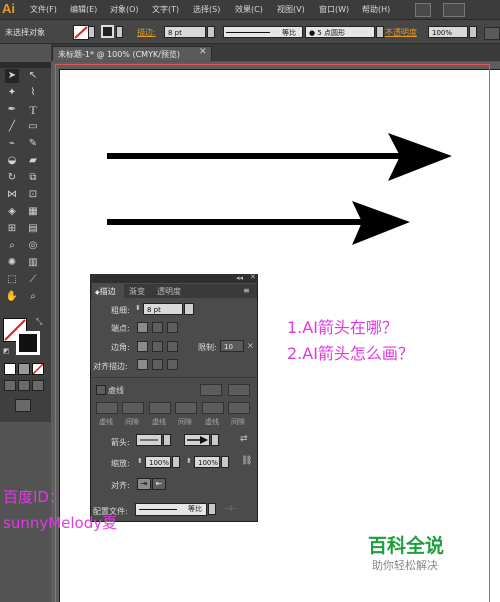  What do you see at coordinates (23, 405) in the screenshot?
I see `screen-mode-icon` at bounding box center [23, 405].